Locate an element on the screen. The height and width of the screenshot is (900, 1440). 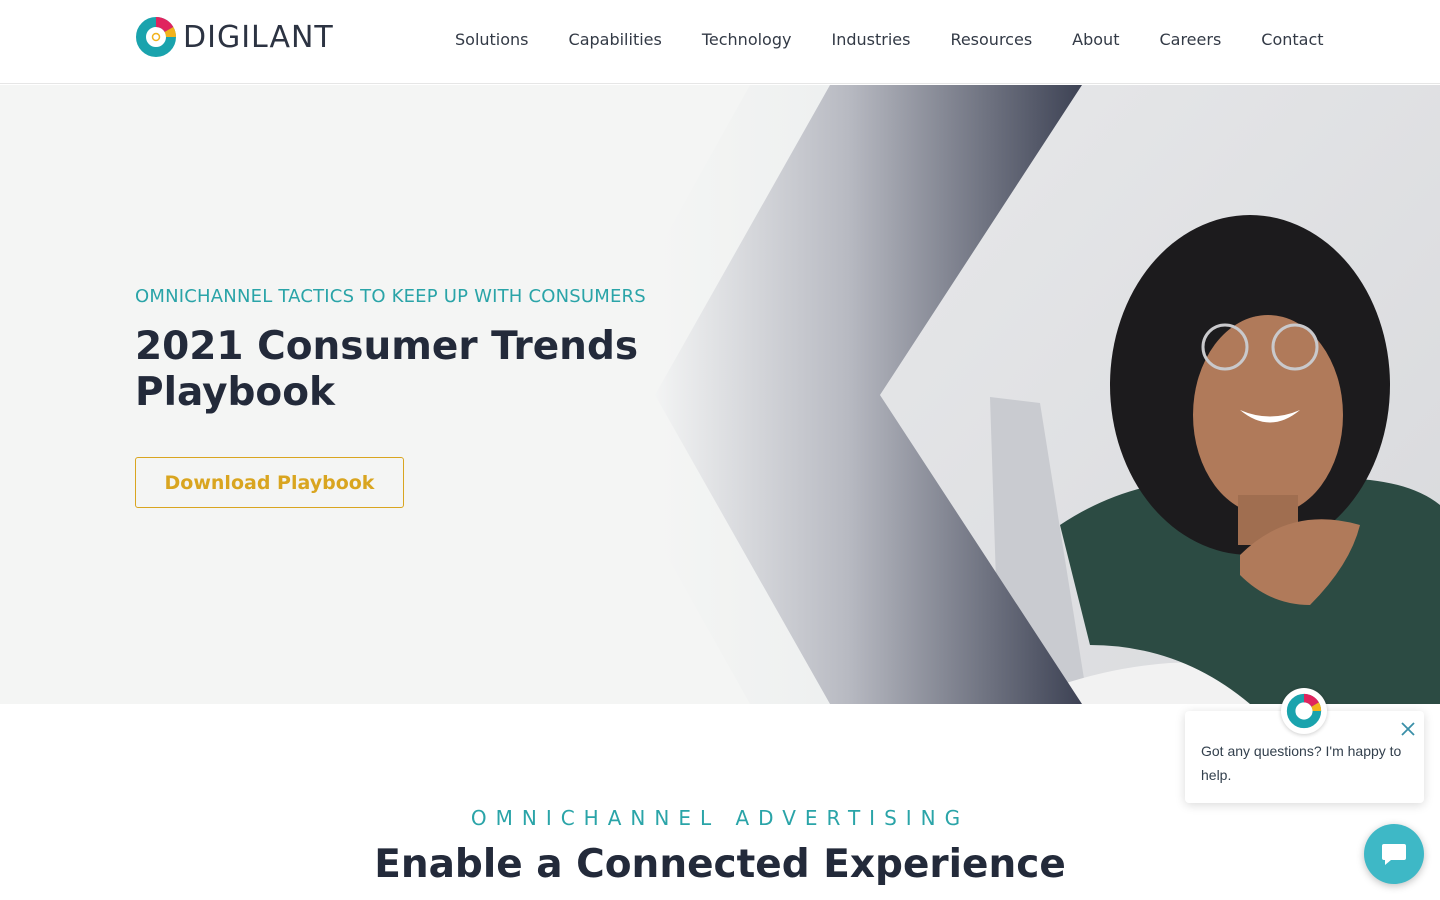
section-eyebrow: OMNICHANNEL ADVERTISING is located at coordinates (720, 818).